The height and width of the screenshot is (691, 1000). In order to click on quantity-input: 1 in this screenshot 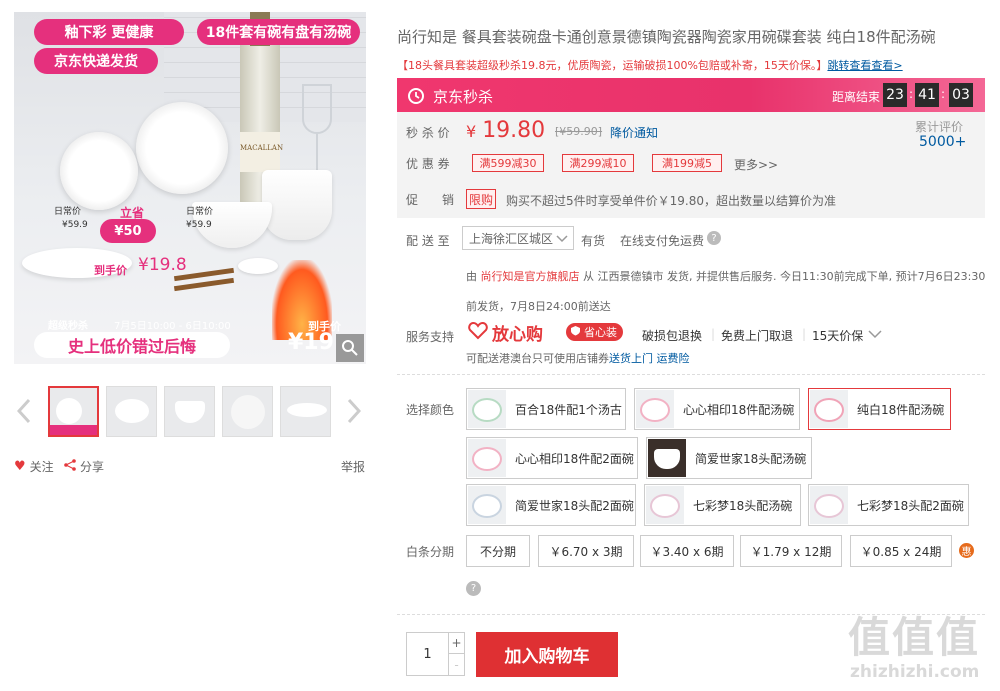, I will do `click(427, 654)`.